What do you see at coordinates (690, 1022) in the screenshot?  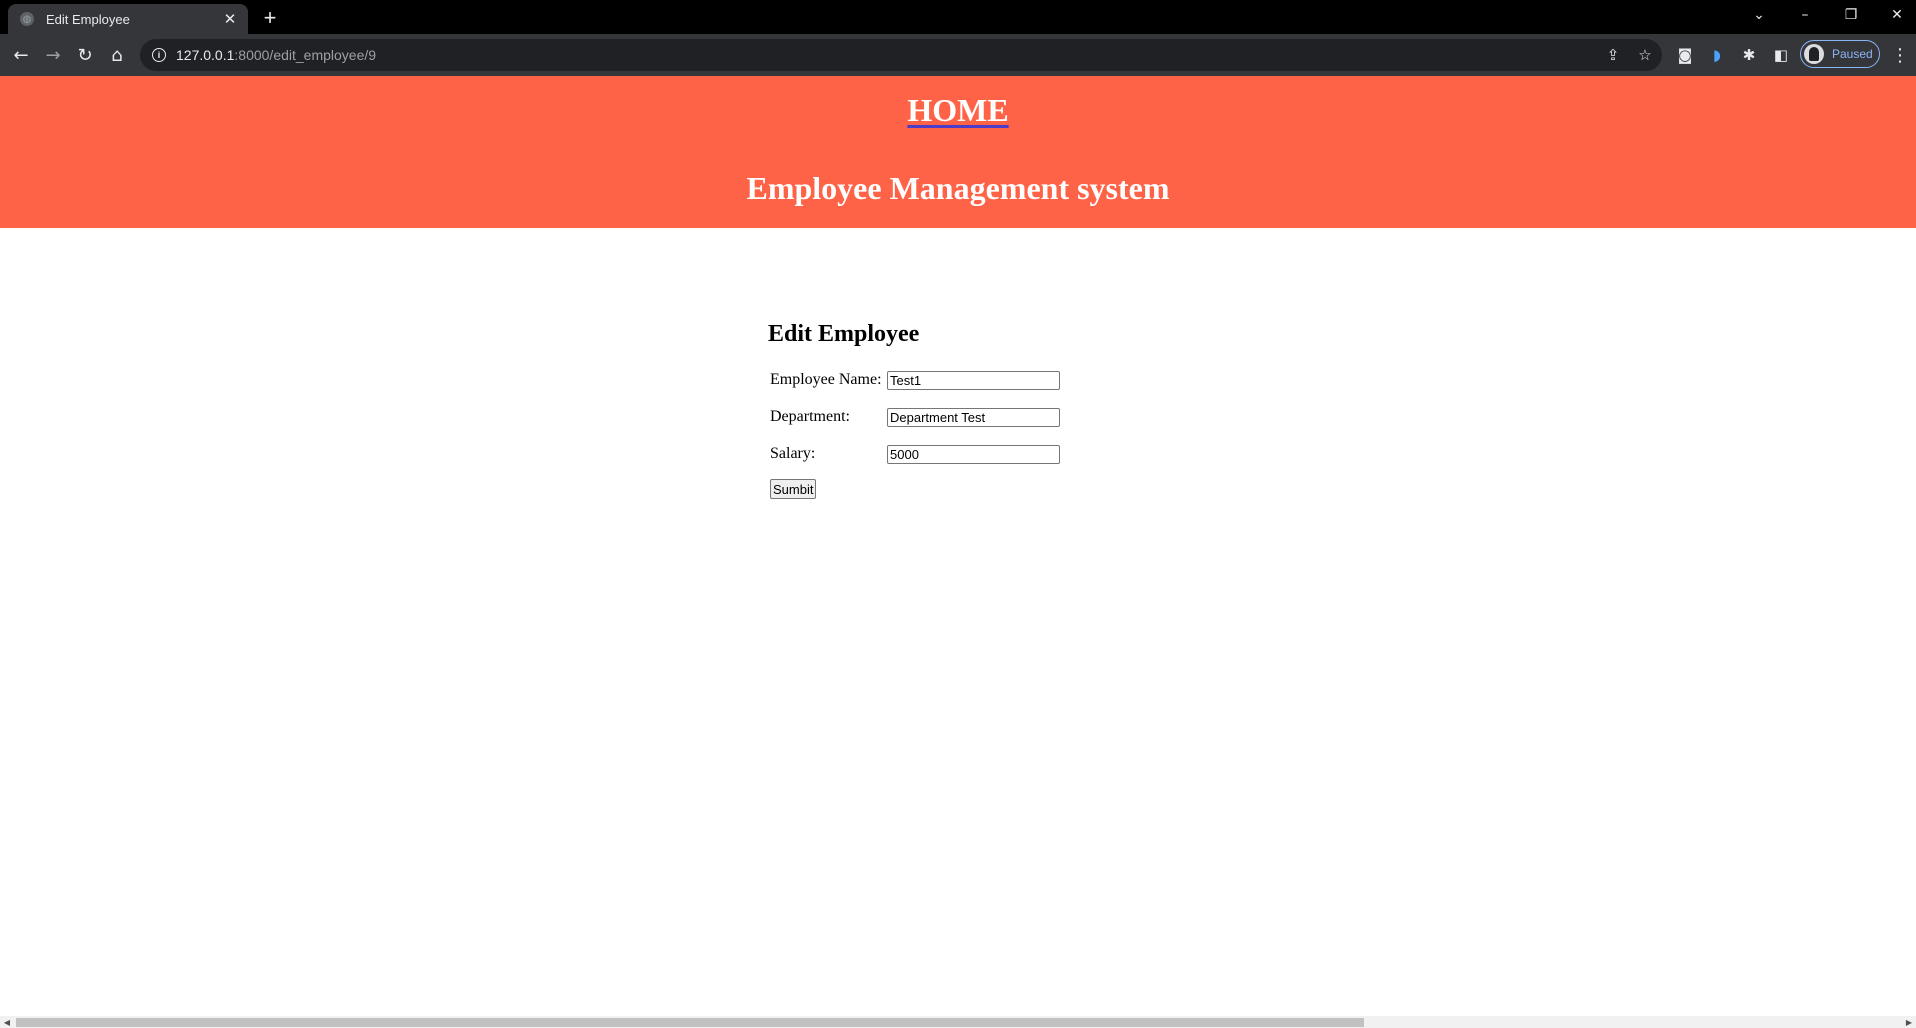 I see `scrollbar-thumb` at bounding box center [690, 1022].